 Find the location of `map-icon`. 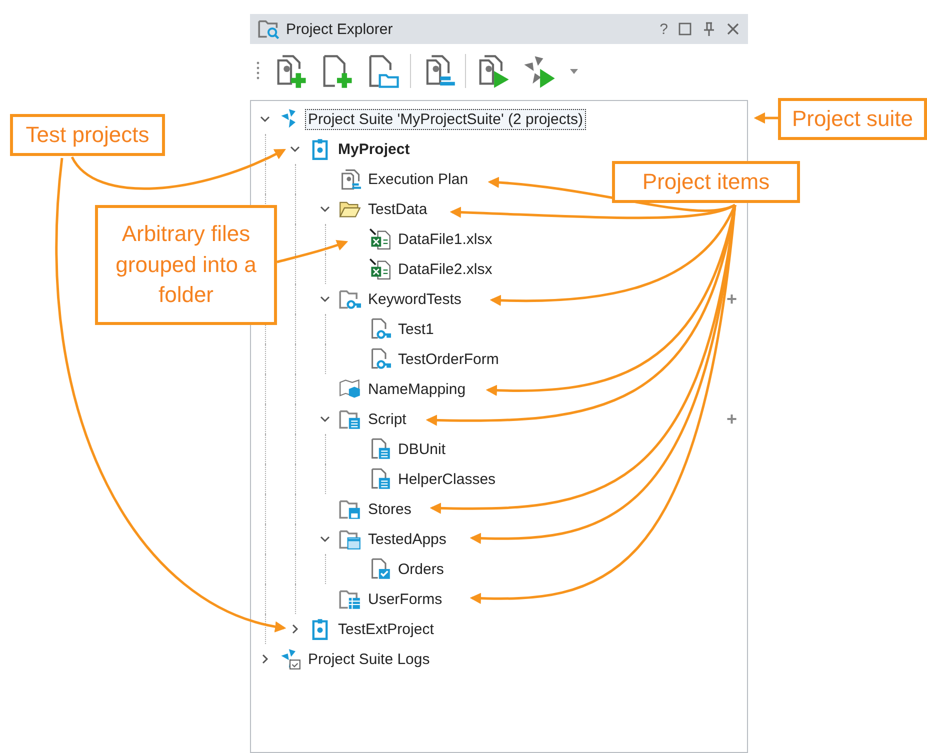

map-icon is located at coordinates (350, 389).